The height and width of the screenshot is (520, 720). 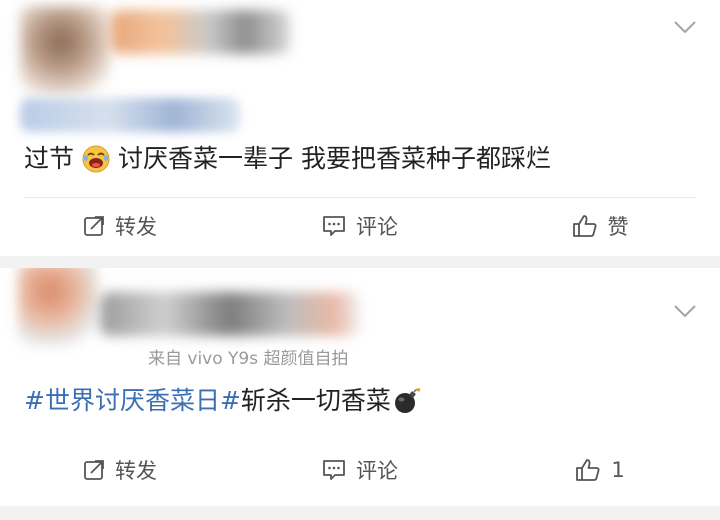 I want to click on action-bar: 转发 评论 1, so click(x=360, y=470).